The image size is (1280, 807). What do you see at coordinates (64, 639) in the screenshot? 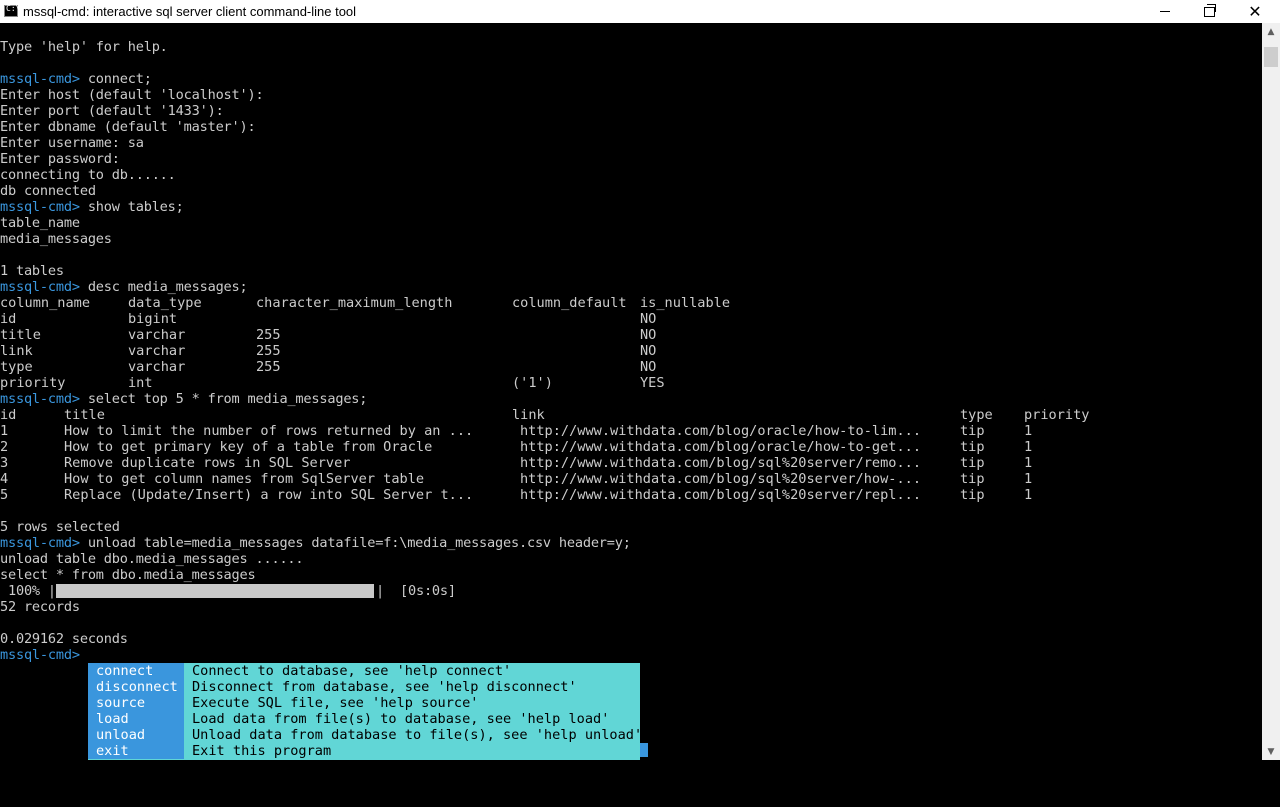
I see `output-line: 0.029162 seconds` at bounding box center [64, 639].